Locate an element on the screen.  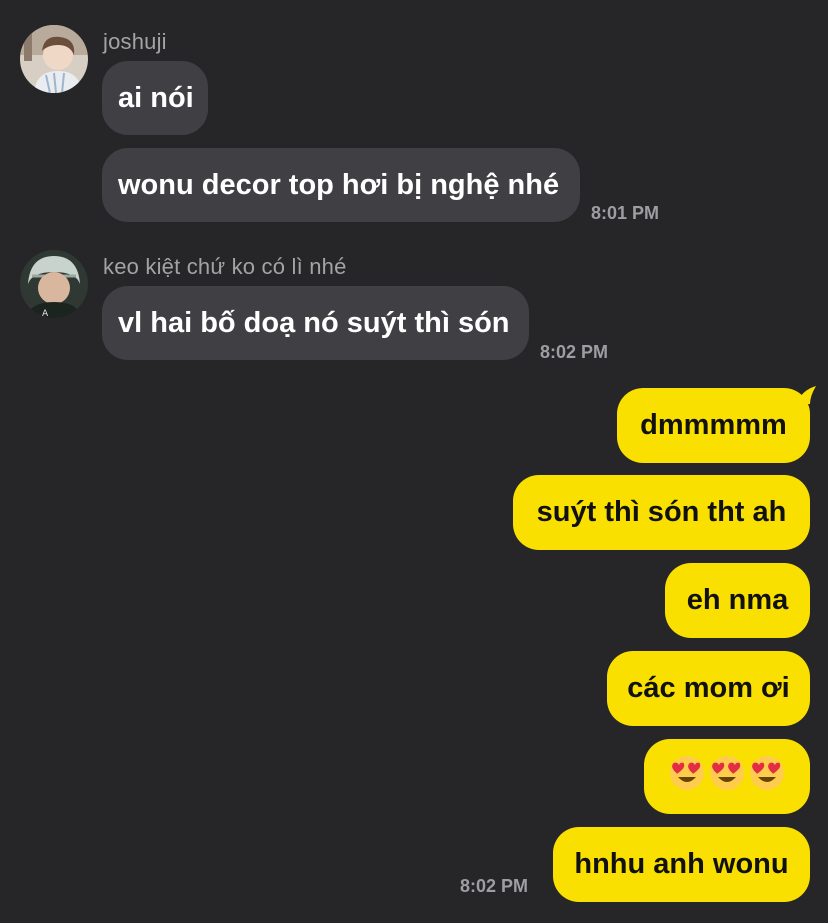
message-text: suýt thì són tht ah is located at coordinates (661, 512).